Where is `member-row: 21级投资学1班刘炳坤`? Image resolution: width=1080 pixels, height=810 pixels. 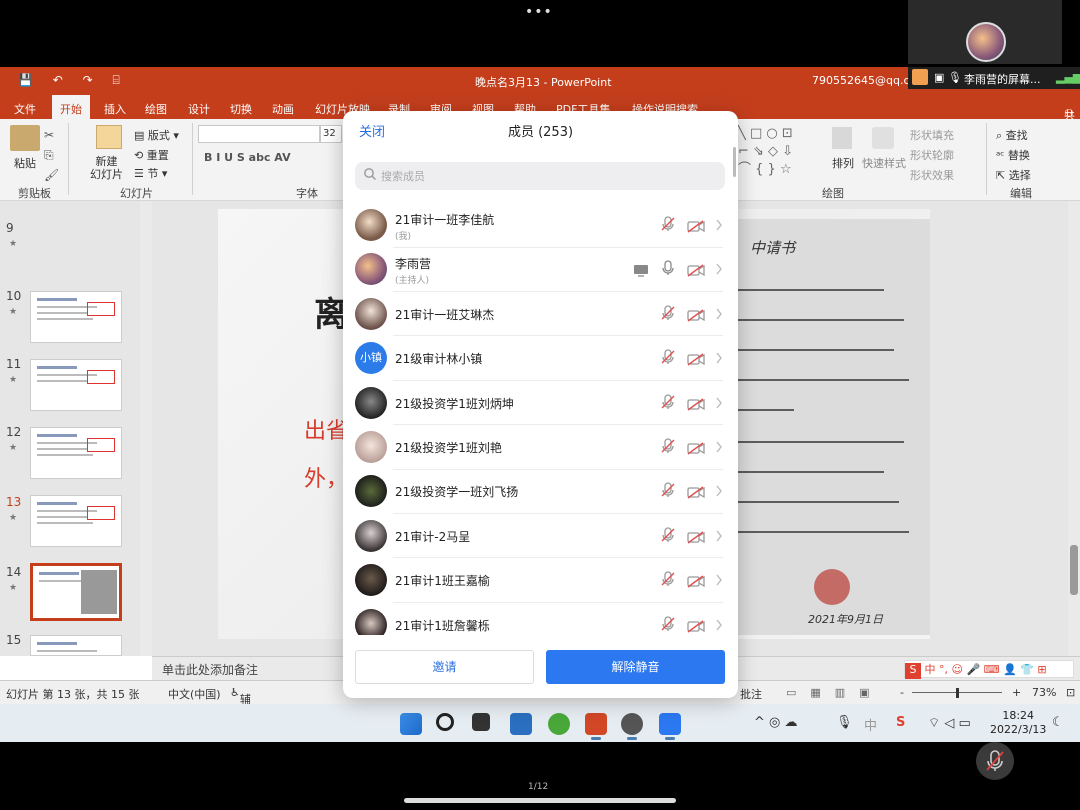
member-row: 21级投资学1班刘炳坤 is located at coordinates (540, 403).